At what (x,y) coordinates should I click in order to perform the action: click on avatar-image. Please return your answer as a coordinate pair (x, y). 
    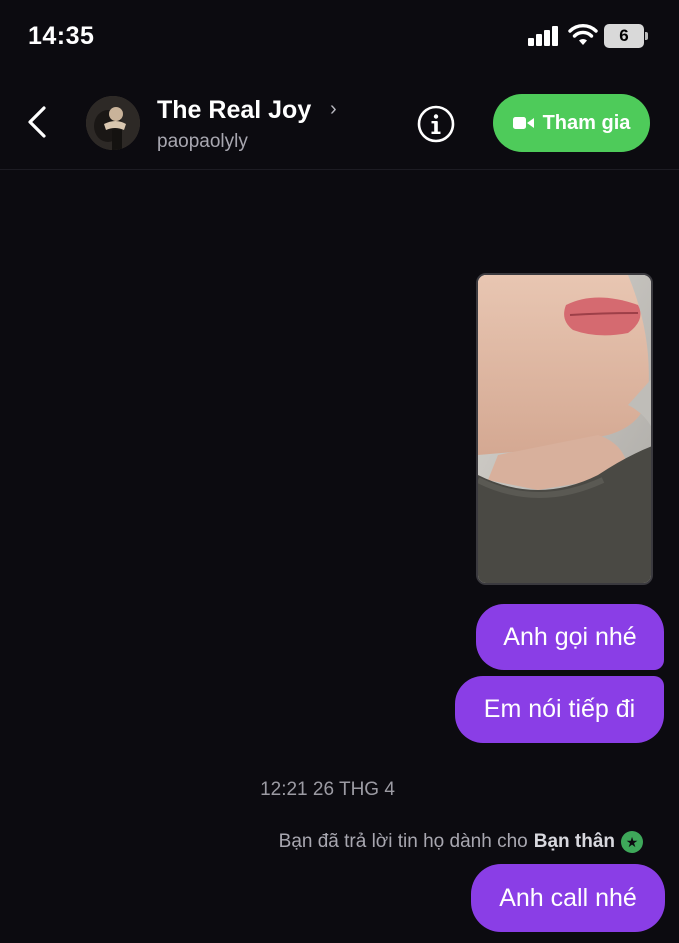
    Looking at the image, I should click on (113, 123).